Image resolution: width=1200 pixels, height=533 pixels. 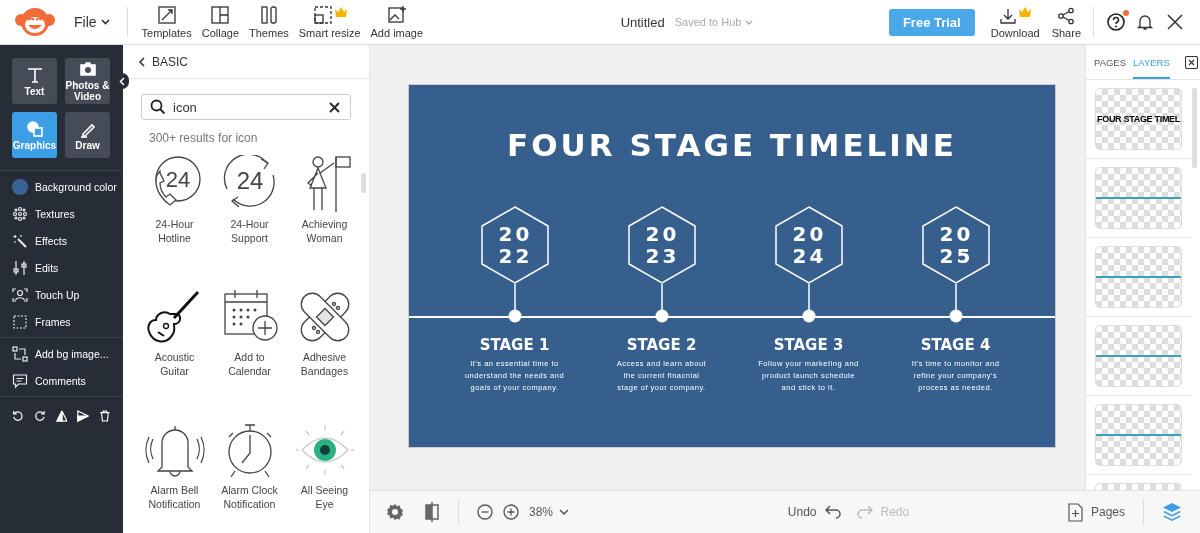 I want to click on graphic-item: Alarm Bell Notification, so click(x=174, y=477).